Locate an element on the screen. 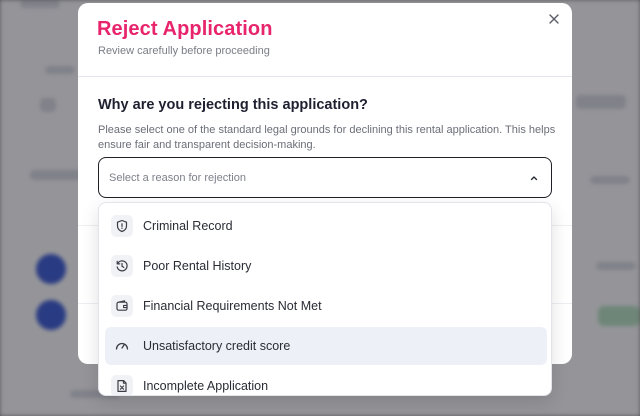  chevron-up-icon is located at coordinates (534, 178).